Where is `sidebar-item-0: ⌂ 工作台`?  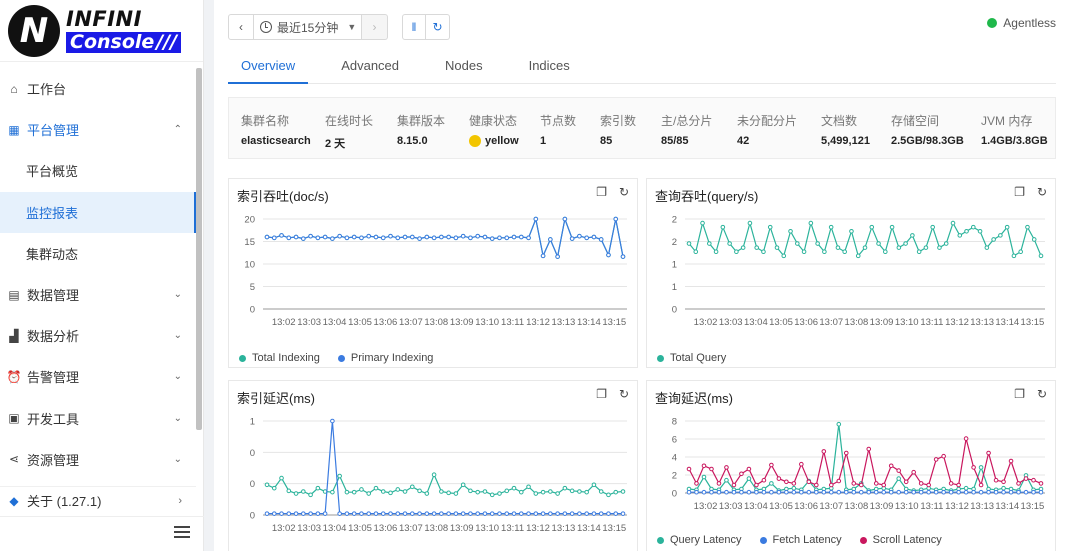
sidebar-item-0: ⌂ 工作台 is located at coordinates (98, 88).